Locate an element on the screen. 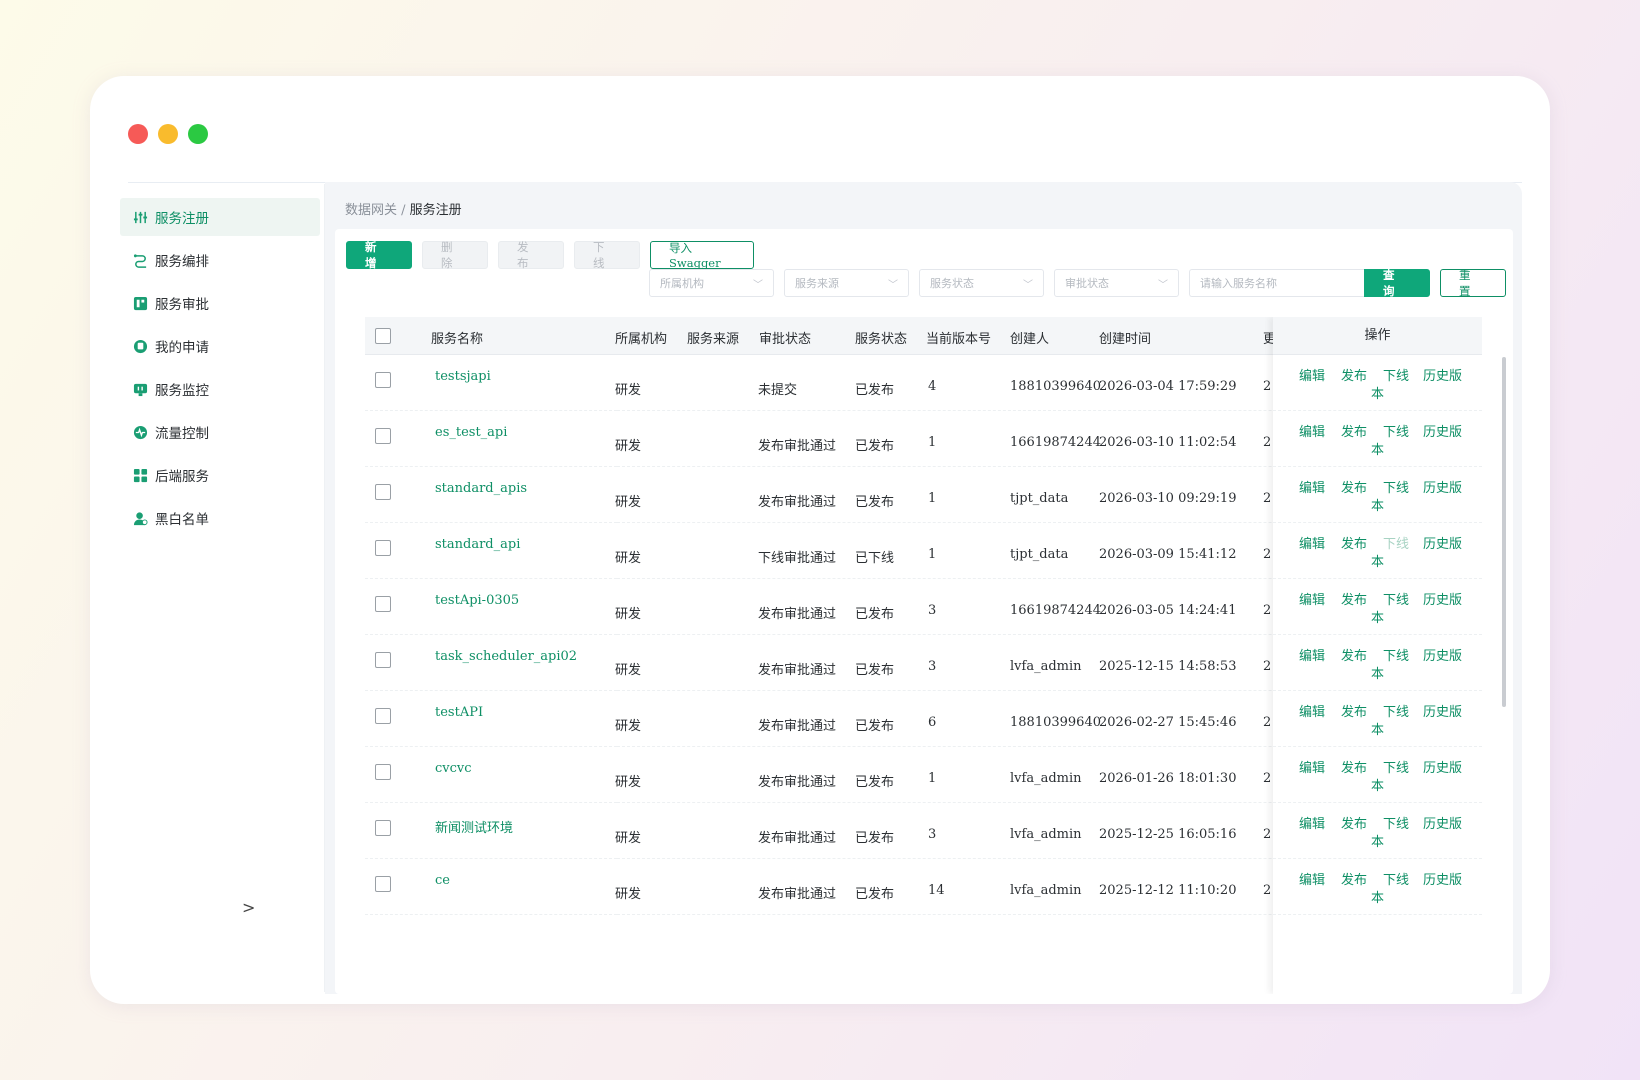  service-name-link: 新闻测试环境 is located at coordinates (474, 826).